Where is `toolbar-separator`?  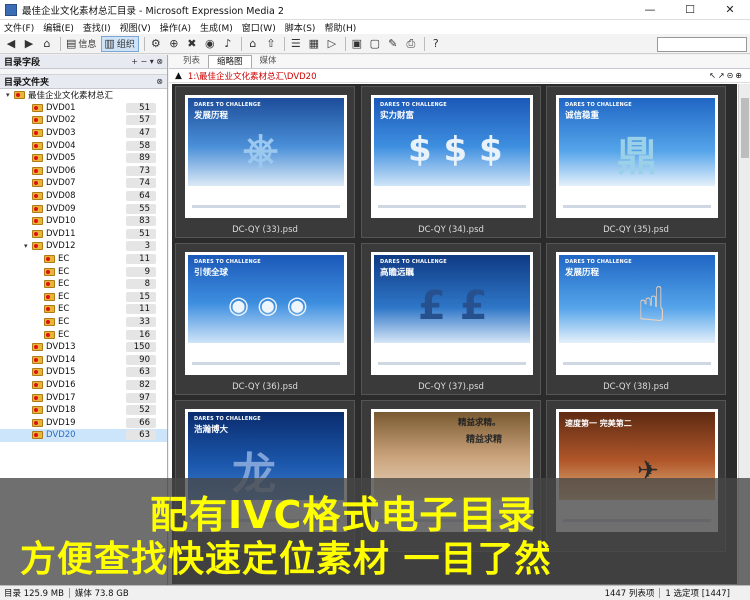 toolbar-separator is located at coordinates (144, 43).